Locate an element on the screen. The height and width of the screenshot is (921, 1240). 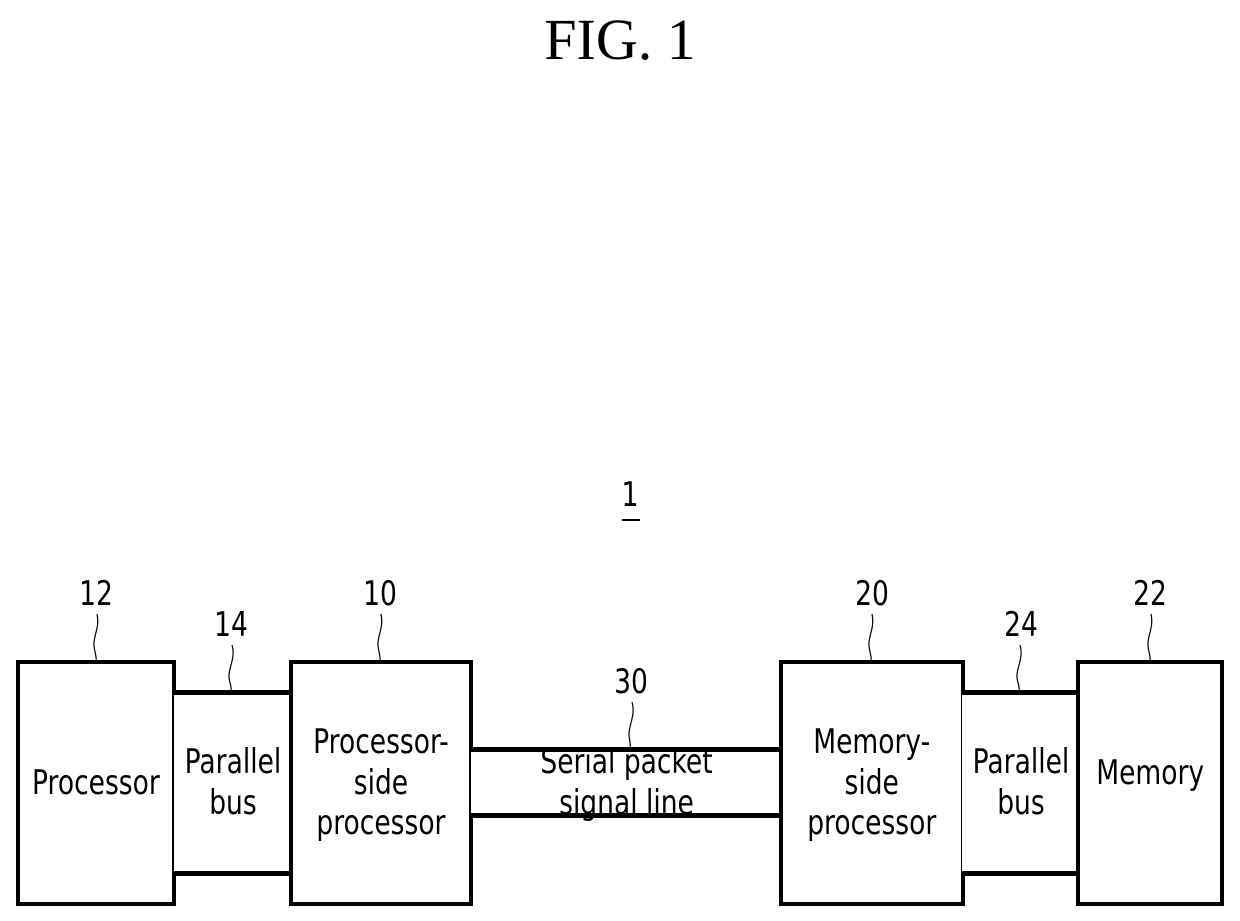
leader-parallel-bus-left is located at coordinates (231, 668).